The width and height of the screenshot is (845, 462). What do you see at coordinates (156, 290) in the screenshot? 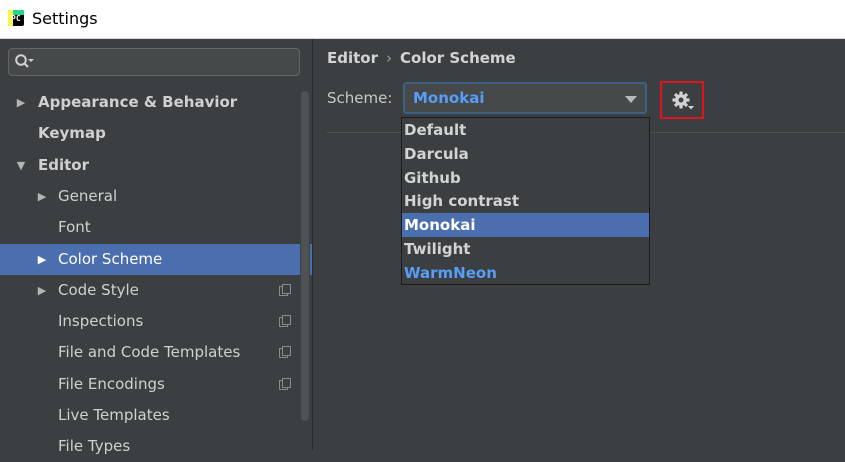
I see `sidebar-item-code-style: ▶ Code Style` at bounding box center [156, 290].